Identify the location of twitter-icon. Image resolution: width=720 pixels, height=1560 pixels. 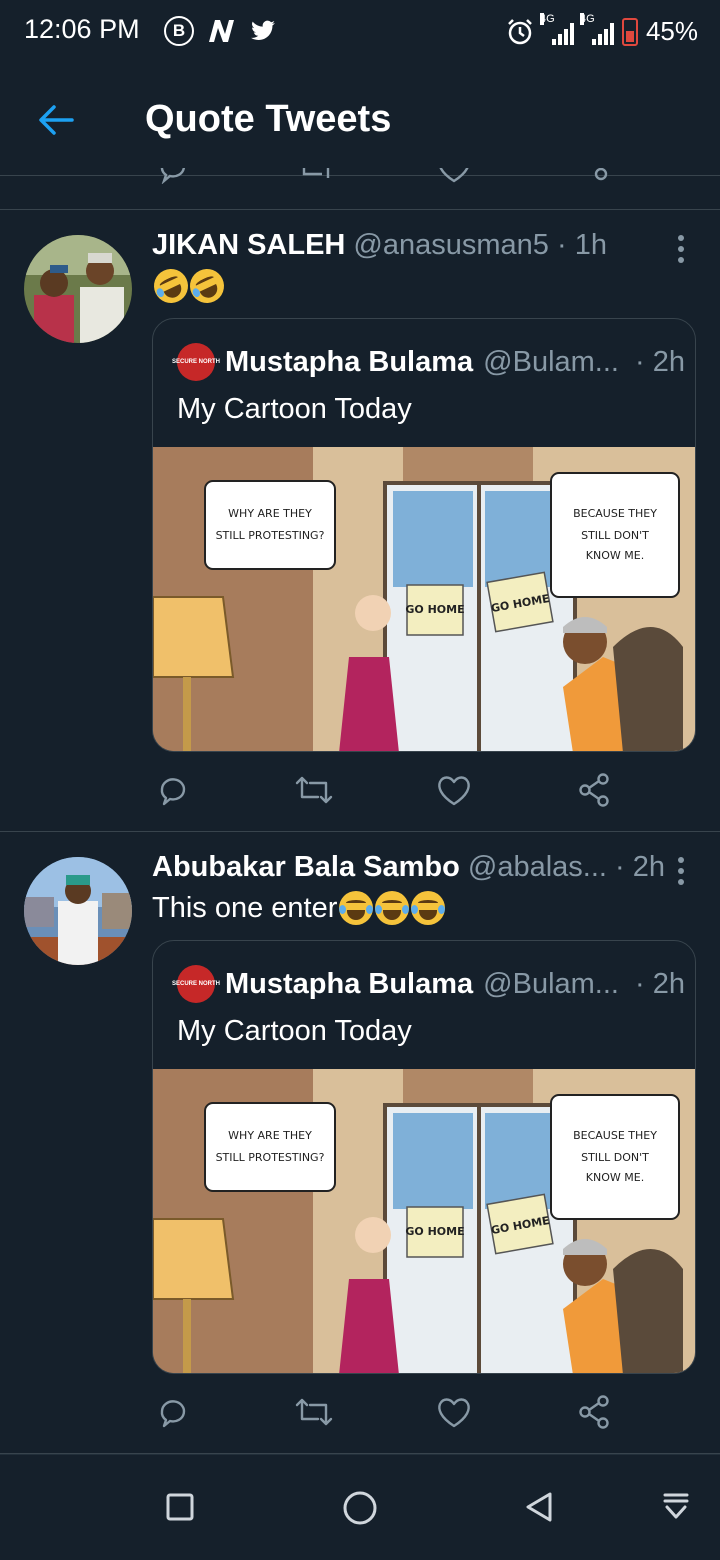
(263, 30).